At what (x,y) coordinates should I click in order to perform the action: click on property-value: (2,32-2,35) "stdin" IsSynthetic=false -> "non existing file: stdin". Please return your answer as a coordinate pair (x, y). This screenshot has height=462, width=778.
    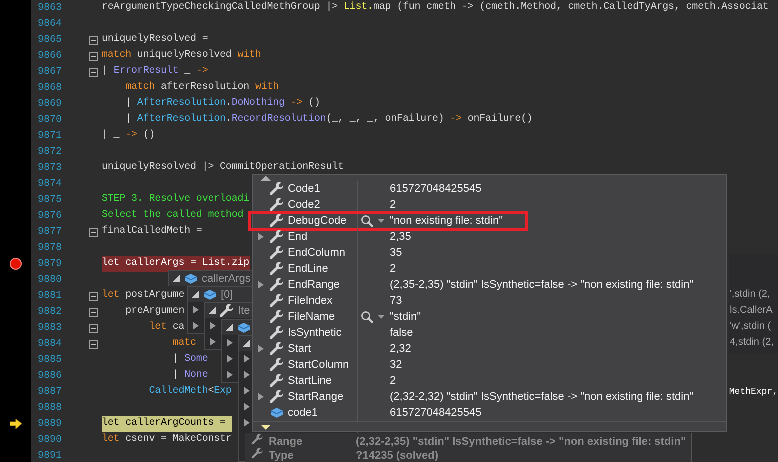
    Looking at the image, I should click on (522, 442).